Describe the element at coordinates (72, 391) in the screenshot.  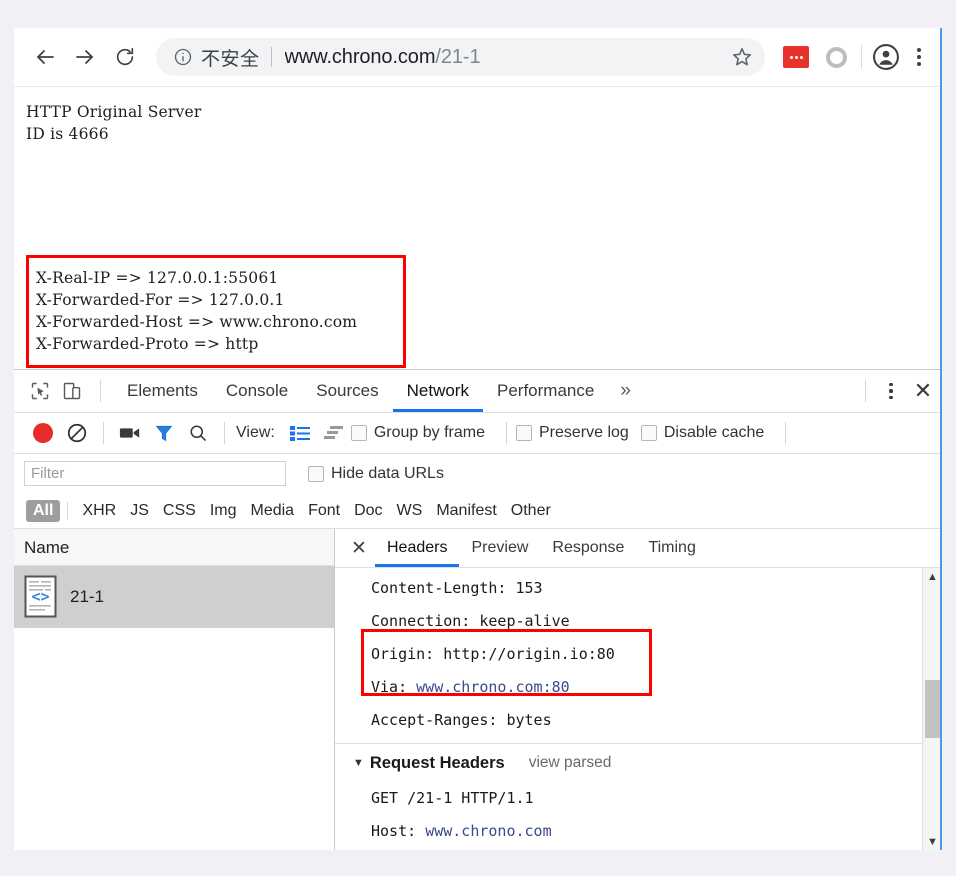
I see `device-toolbar-icon` at that location.